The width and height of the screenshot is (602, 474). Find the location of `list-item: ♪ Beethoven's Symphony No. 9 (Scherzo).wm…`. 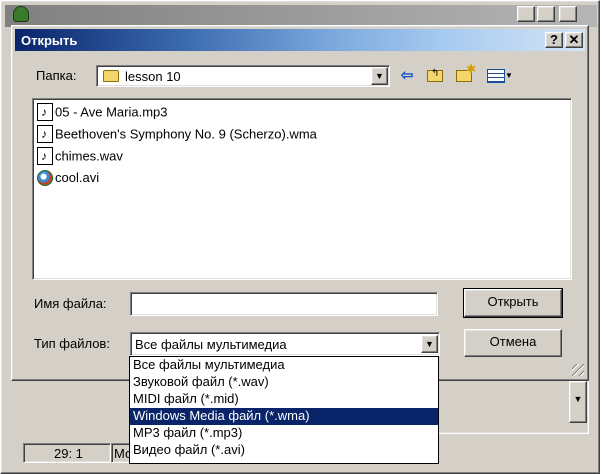

list-item: ♪ Beethoven's Symphony No. 9 (Scherzo).wm… is located at coordinates (177, 135).